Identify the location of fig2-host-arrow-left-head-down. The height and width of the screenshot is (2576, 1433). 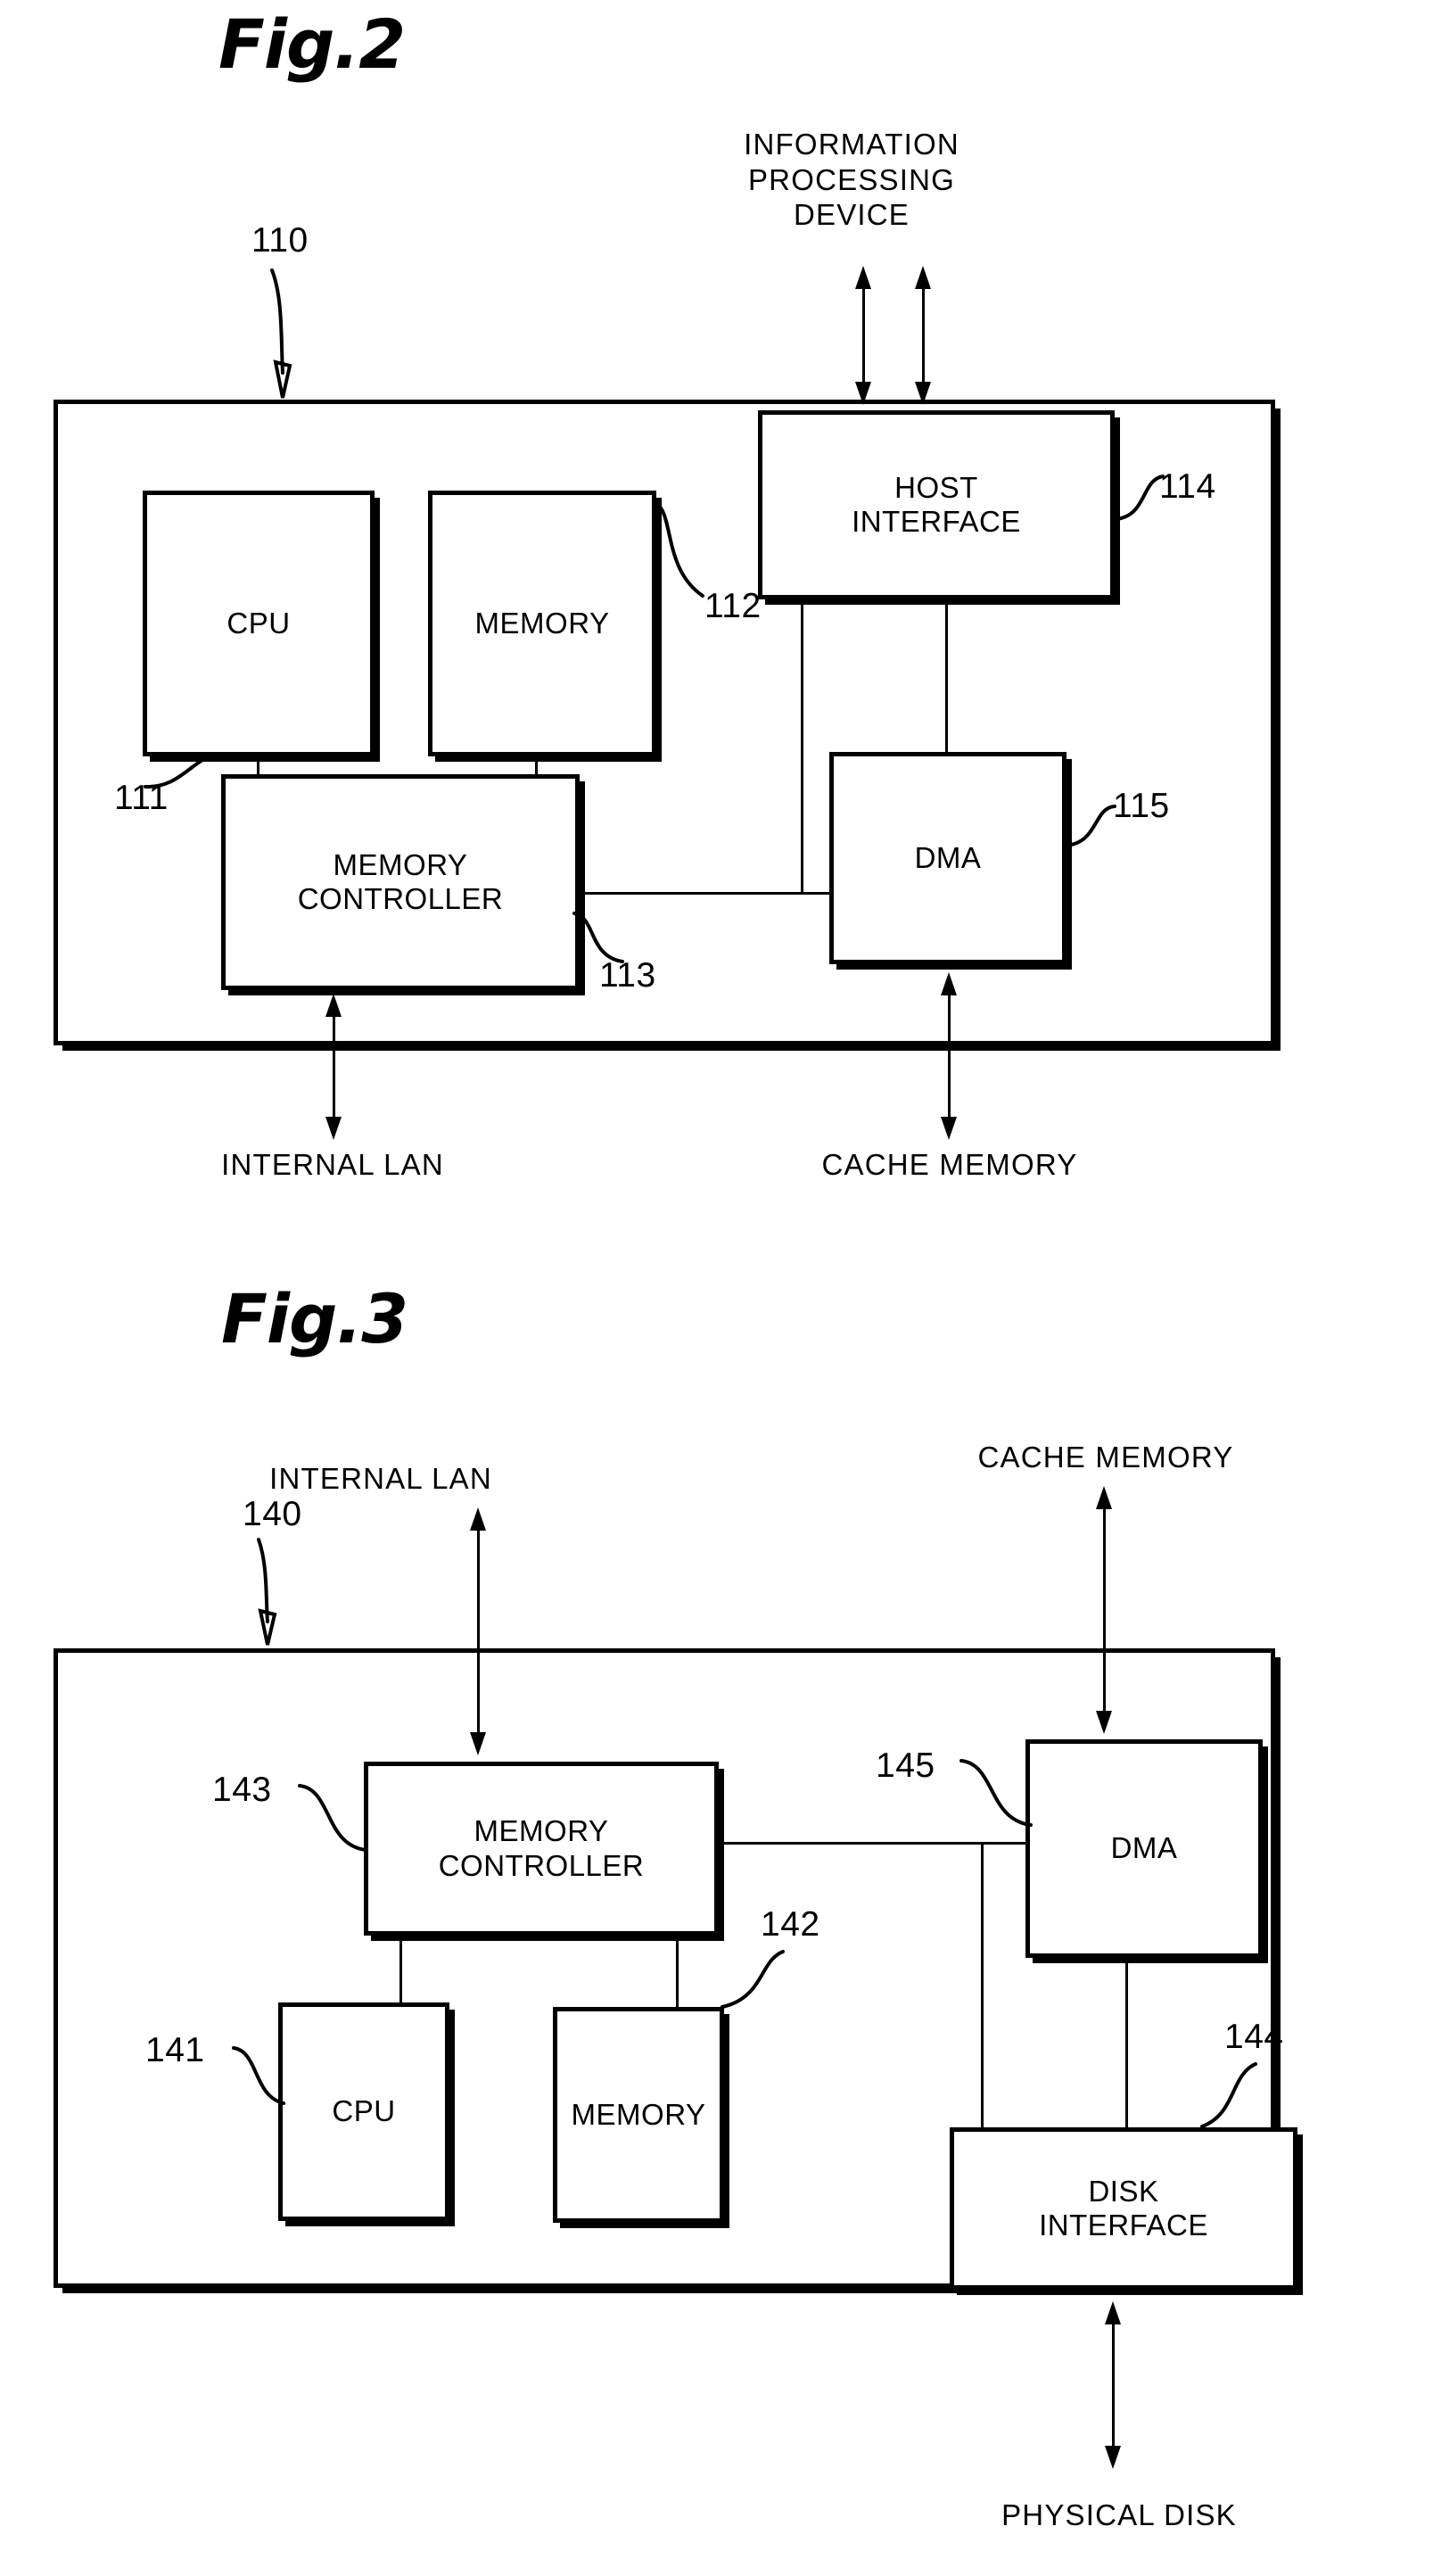
(863, 394).